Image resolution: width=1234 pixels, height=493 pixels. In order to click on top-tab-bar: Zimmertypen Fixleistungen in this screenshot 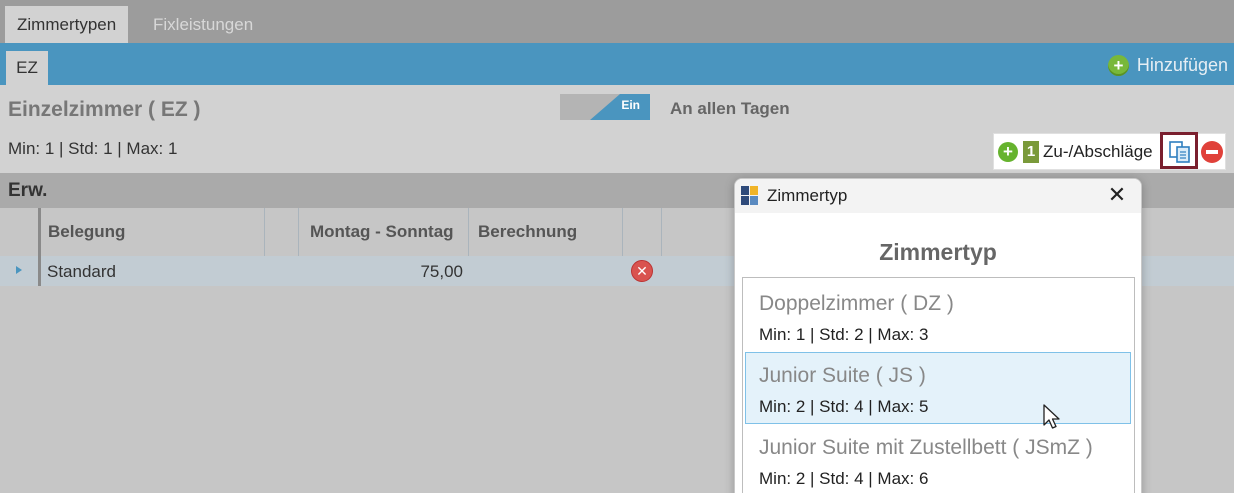, I will do `click(617, 21)`.